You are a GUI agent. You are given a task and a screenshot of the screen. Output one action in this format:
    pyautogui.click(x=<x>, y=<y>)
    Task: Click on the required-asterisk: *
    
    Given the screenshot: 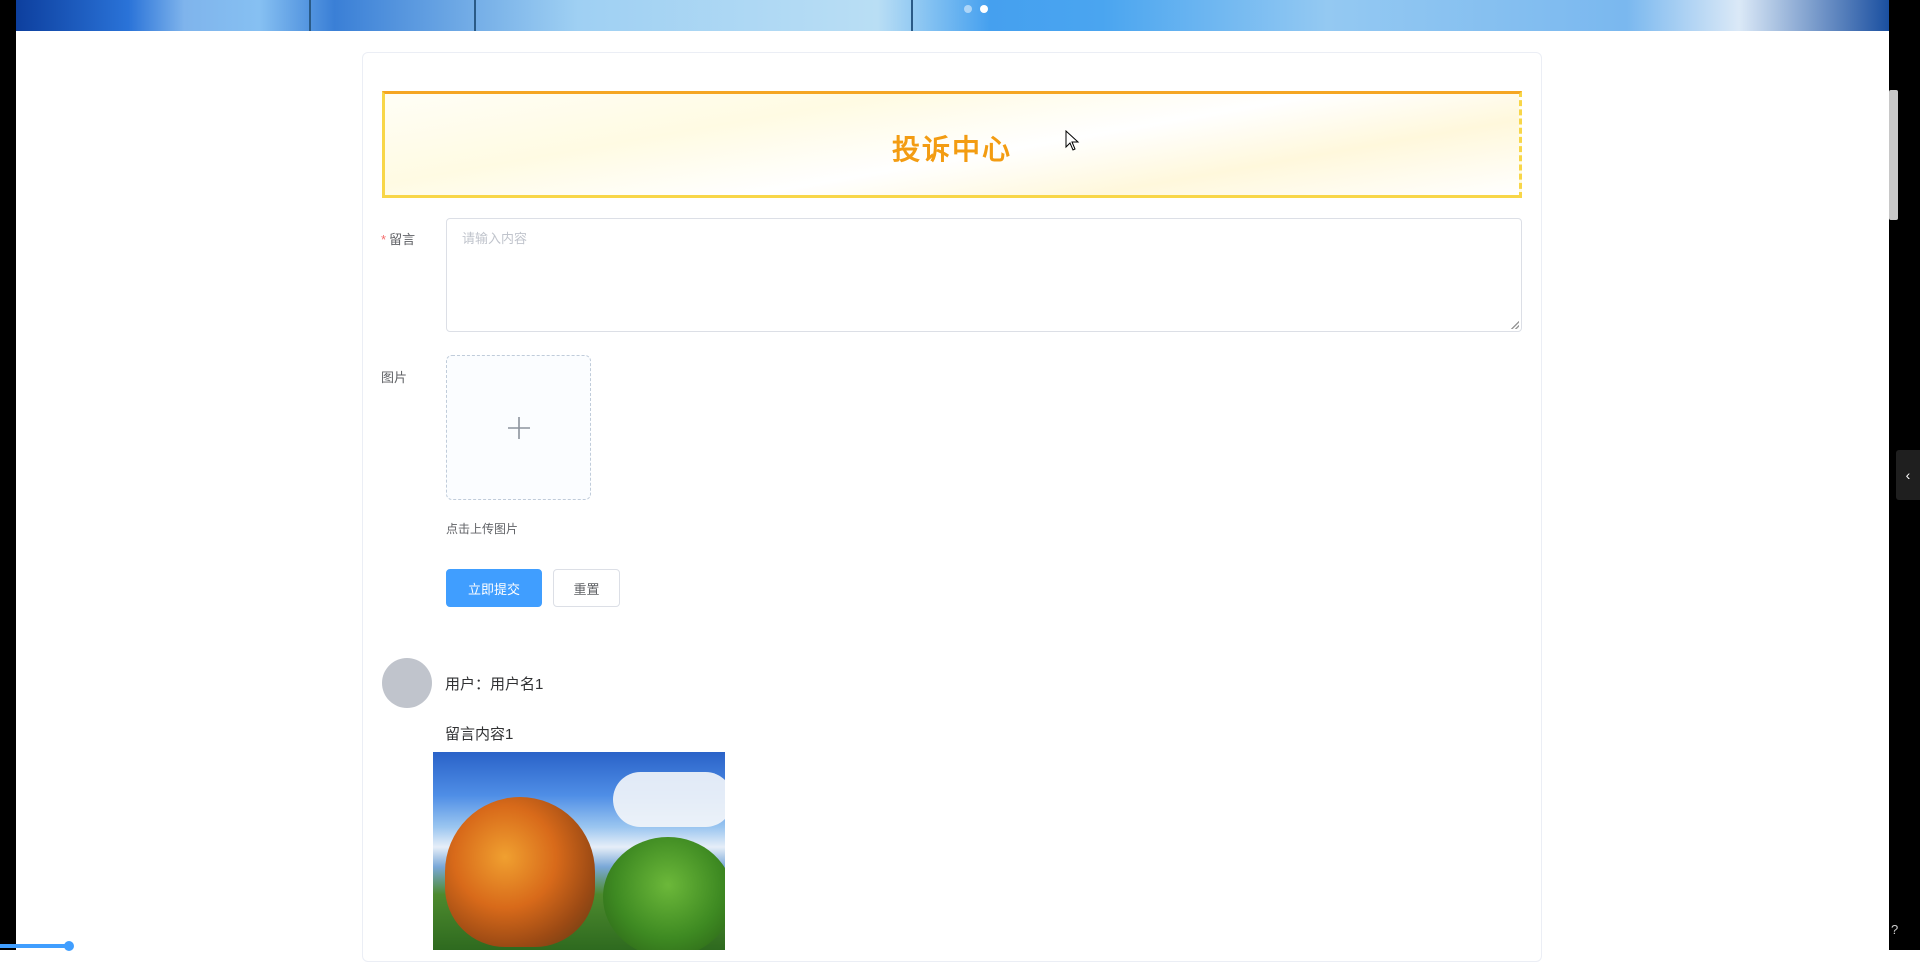 What is the action you would take?
    pyautogui.click(x=384, y=239)
    